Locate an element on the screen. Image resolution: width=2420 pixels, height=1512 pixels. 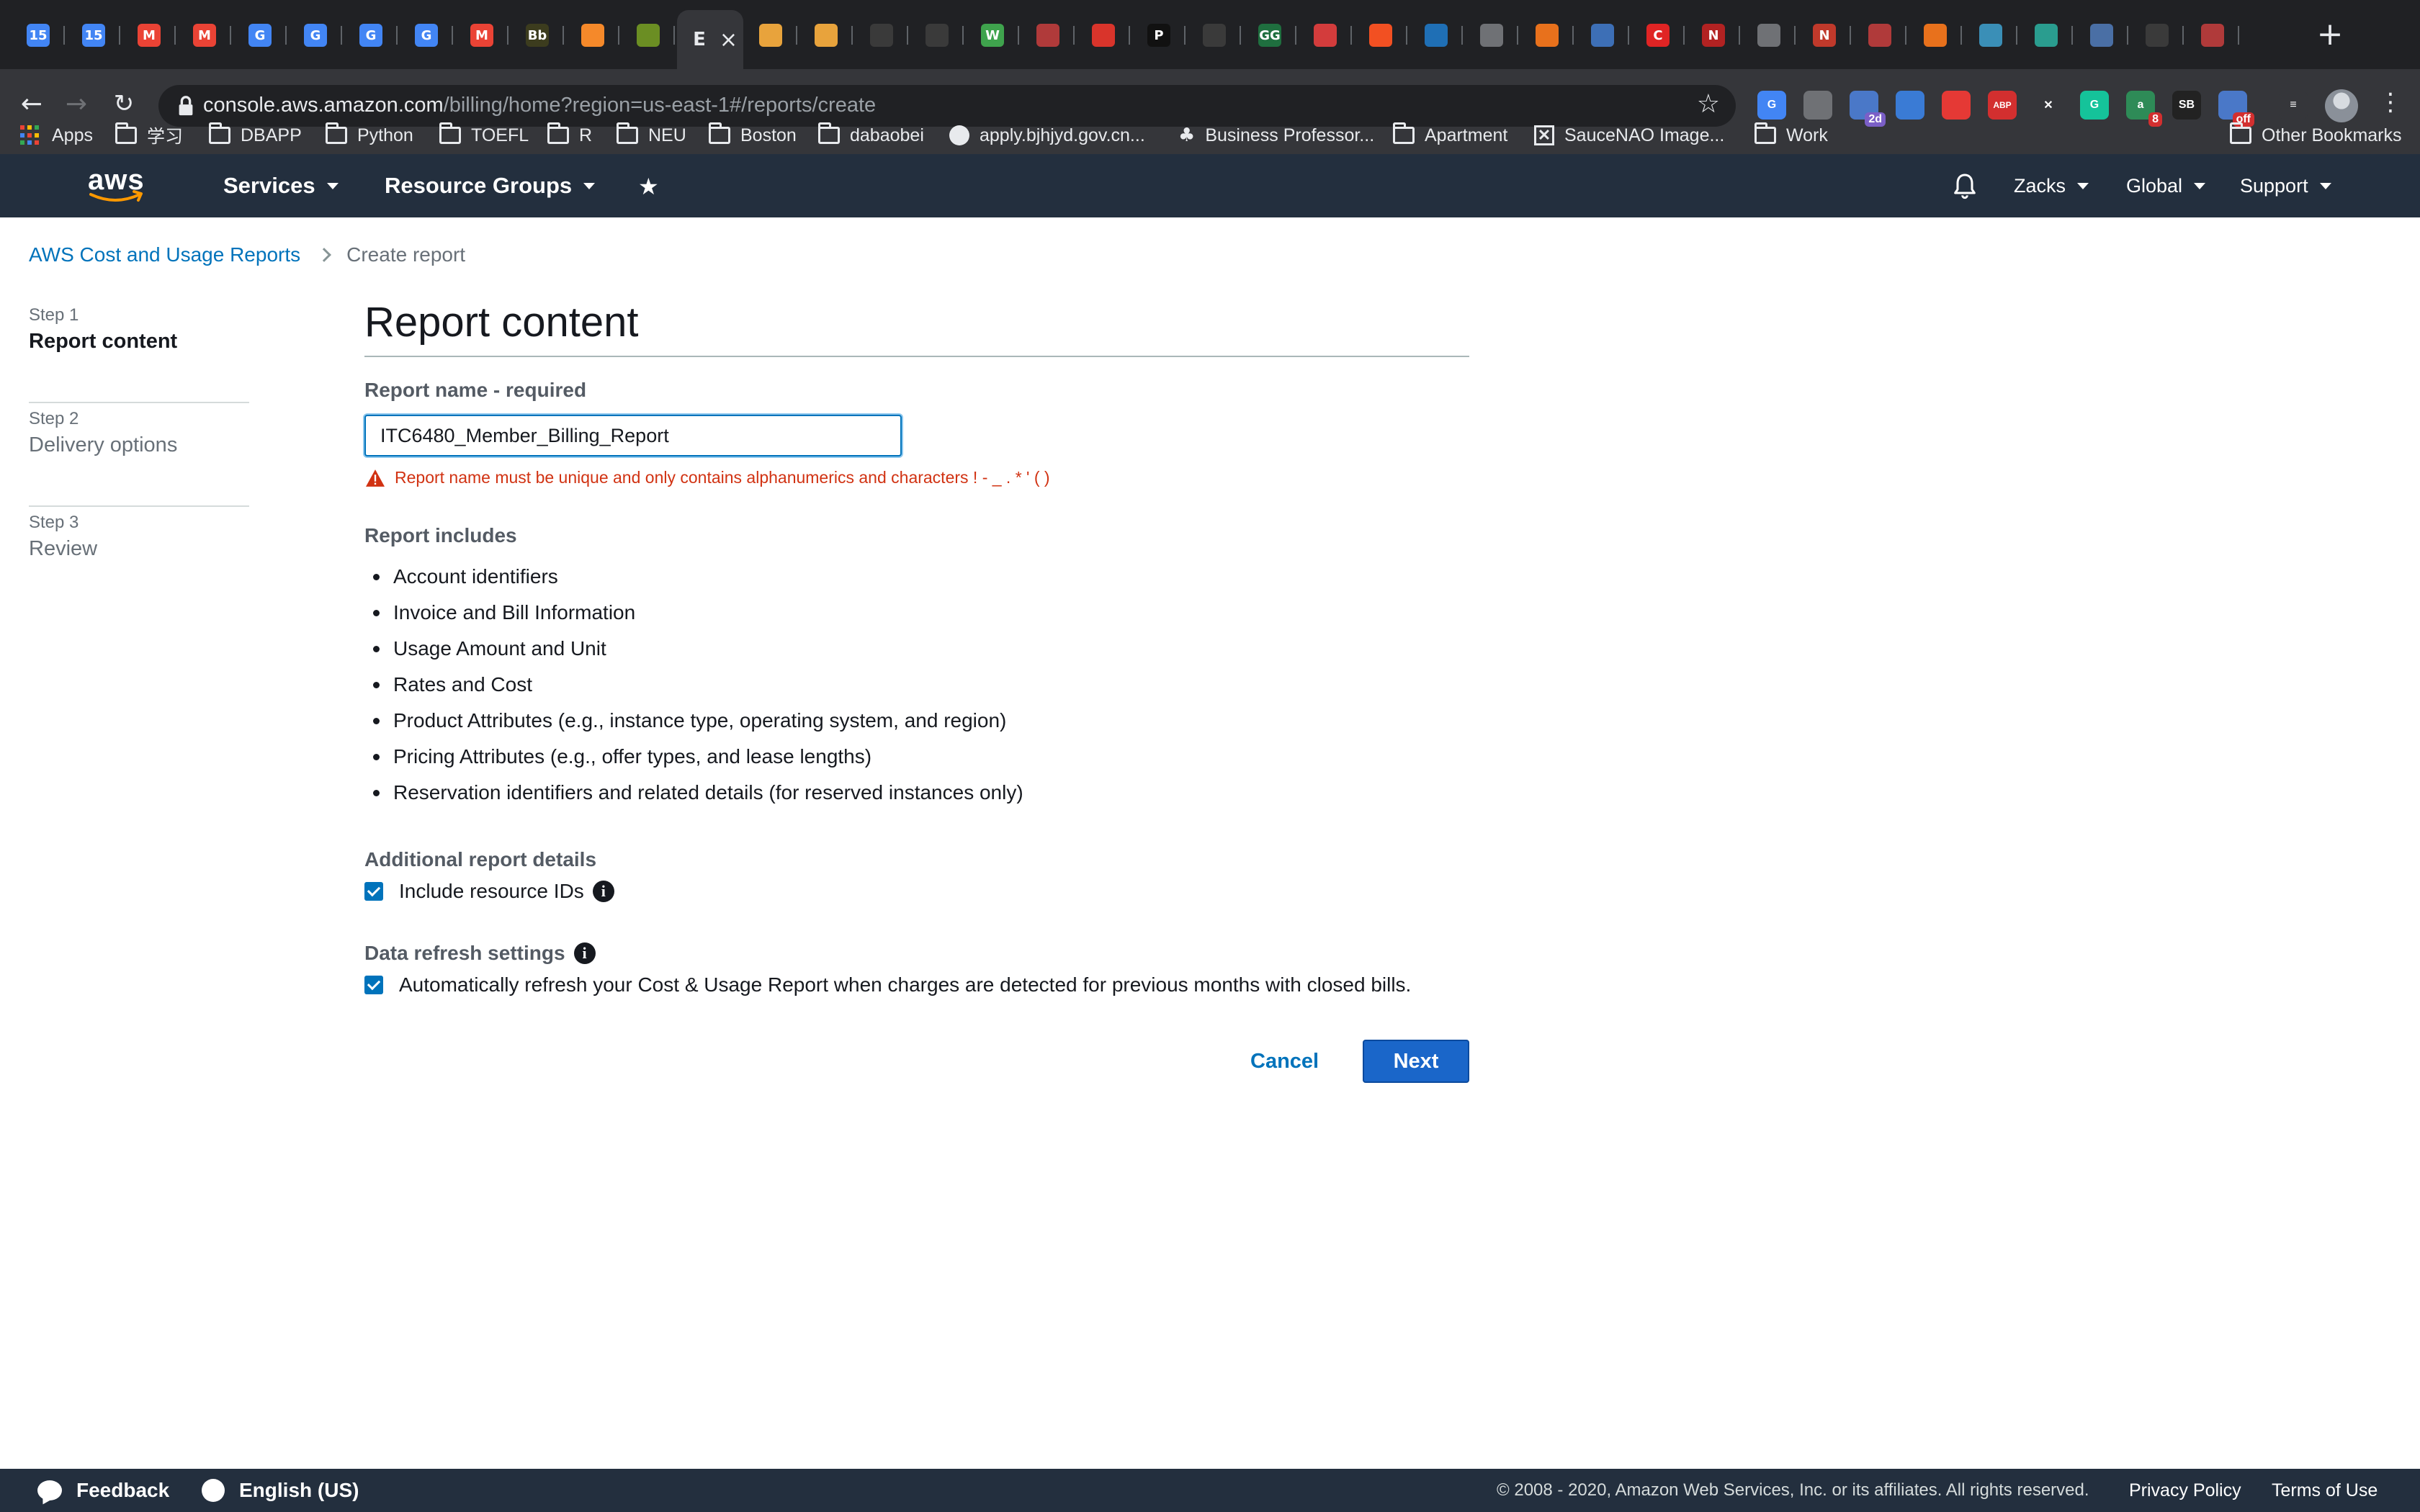
browser-tab: GG is located at coordinates (1269, 35).